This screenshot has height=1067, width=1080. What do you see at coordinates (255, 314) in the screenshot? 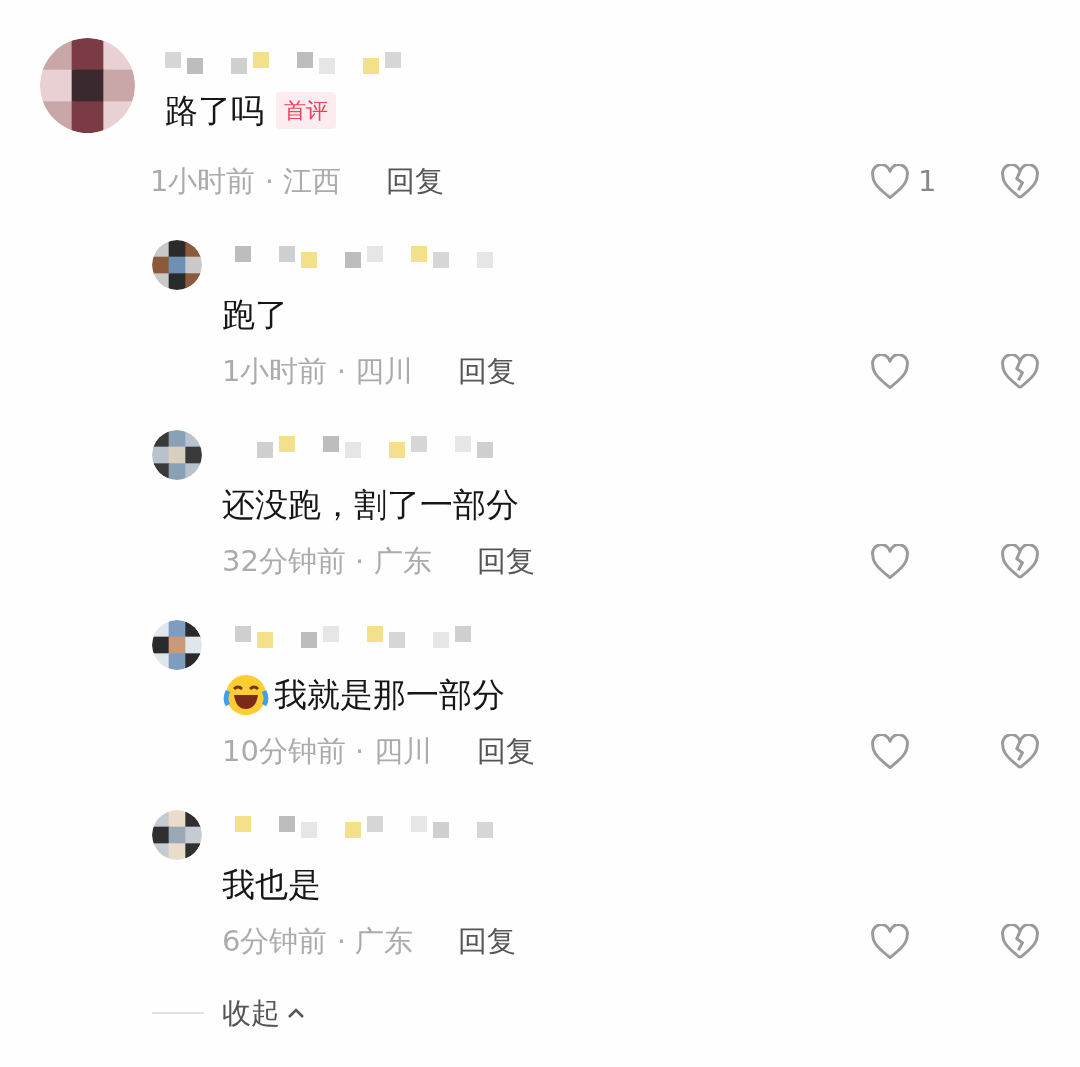
I see `reply-text: 跑了` at bounding box center [255, 314].